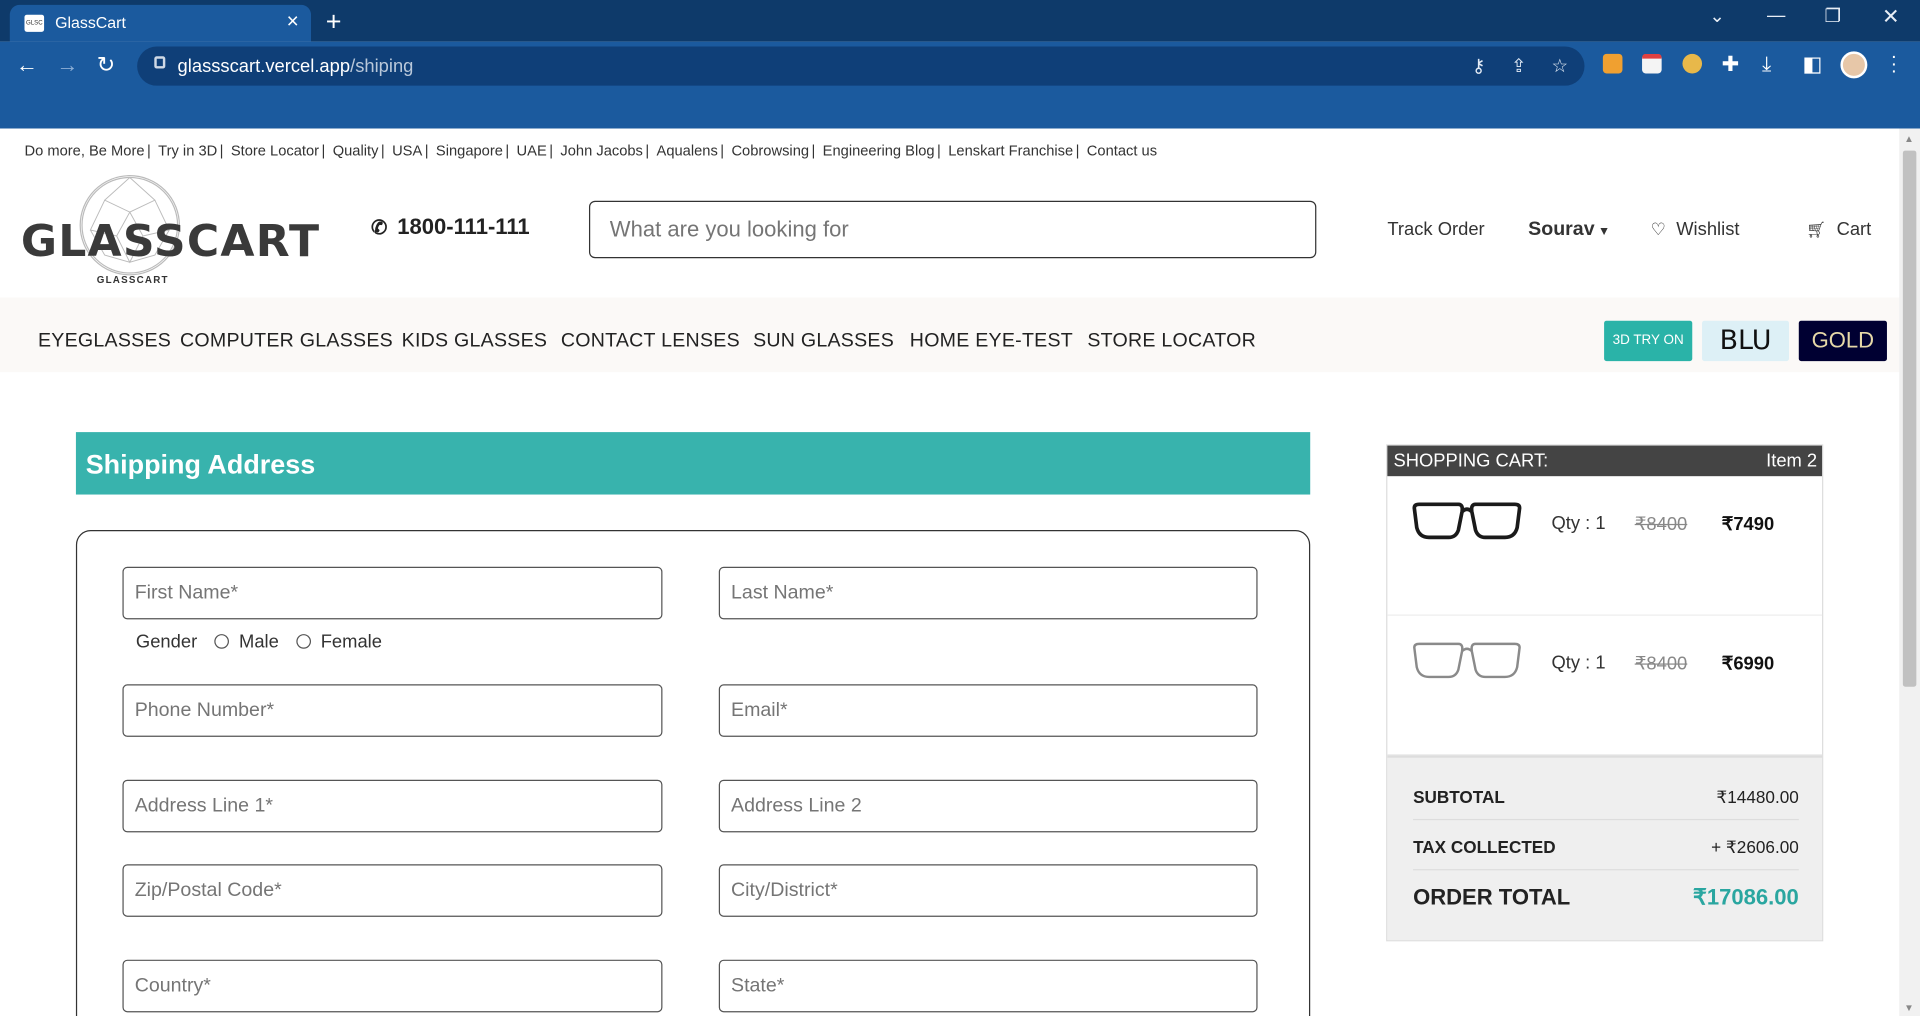 The image size is (1920, 1016). What do you see at coordinates (1748, 664) in the screenshot?
I see `item-price: ₹6990` at bounding box center [1748, 664].